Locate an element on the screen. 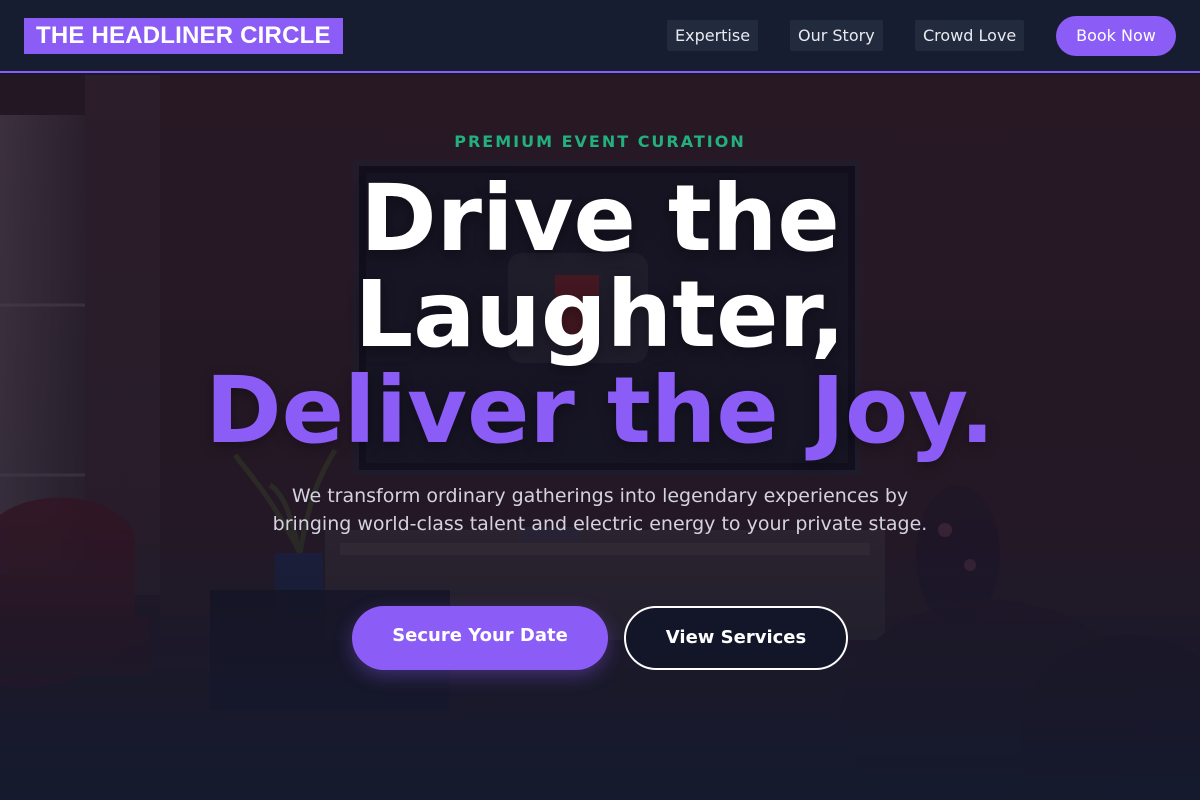  nav-link-expertise: Expertise is located at coordinates (713, 35).